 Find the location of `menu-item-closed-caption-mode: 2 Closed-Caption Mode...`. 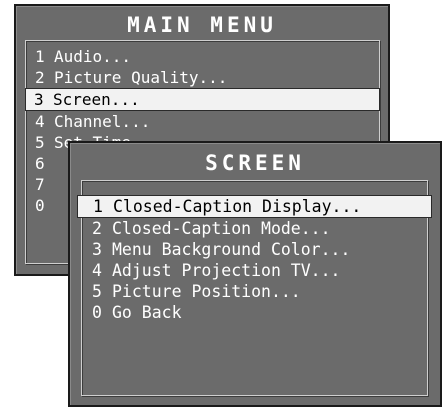

menu-item-closed-caption-mode: 2 Closed-Caption Mode... is located at coordinates (254, 228).